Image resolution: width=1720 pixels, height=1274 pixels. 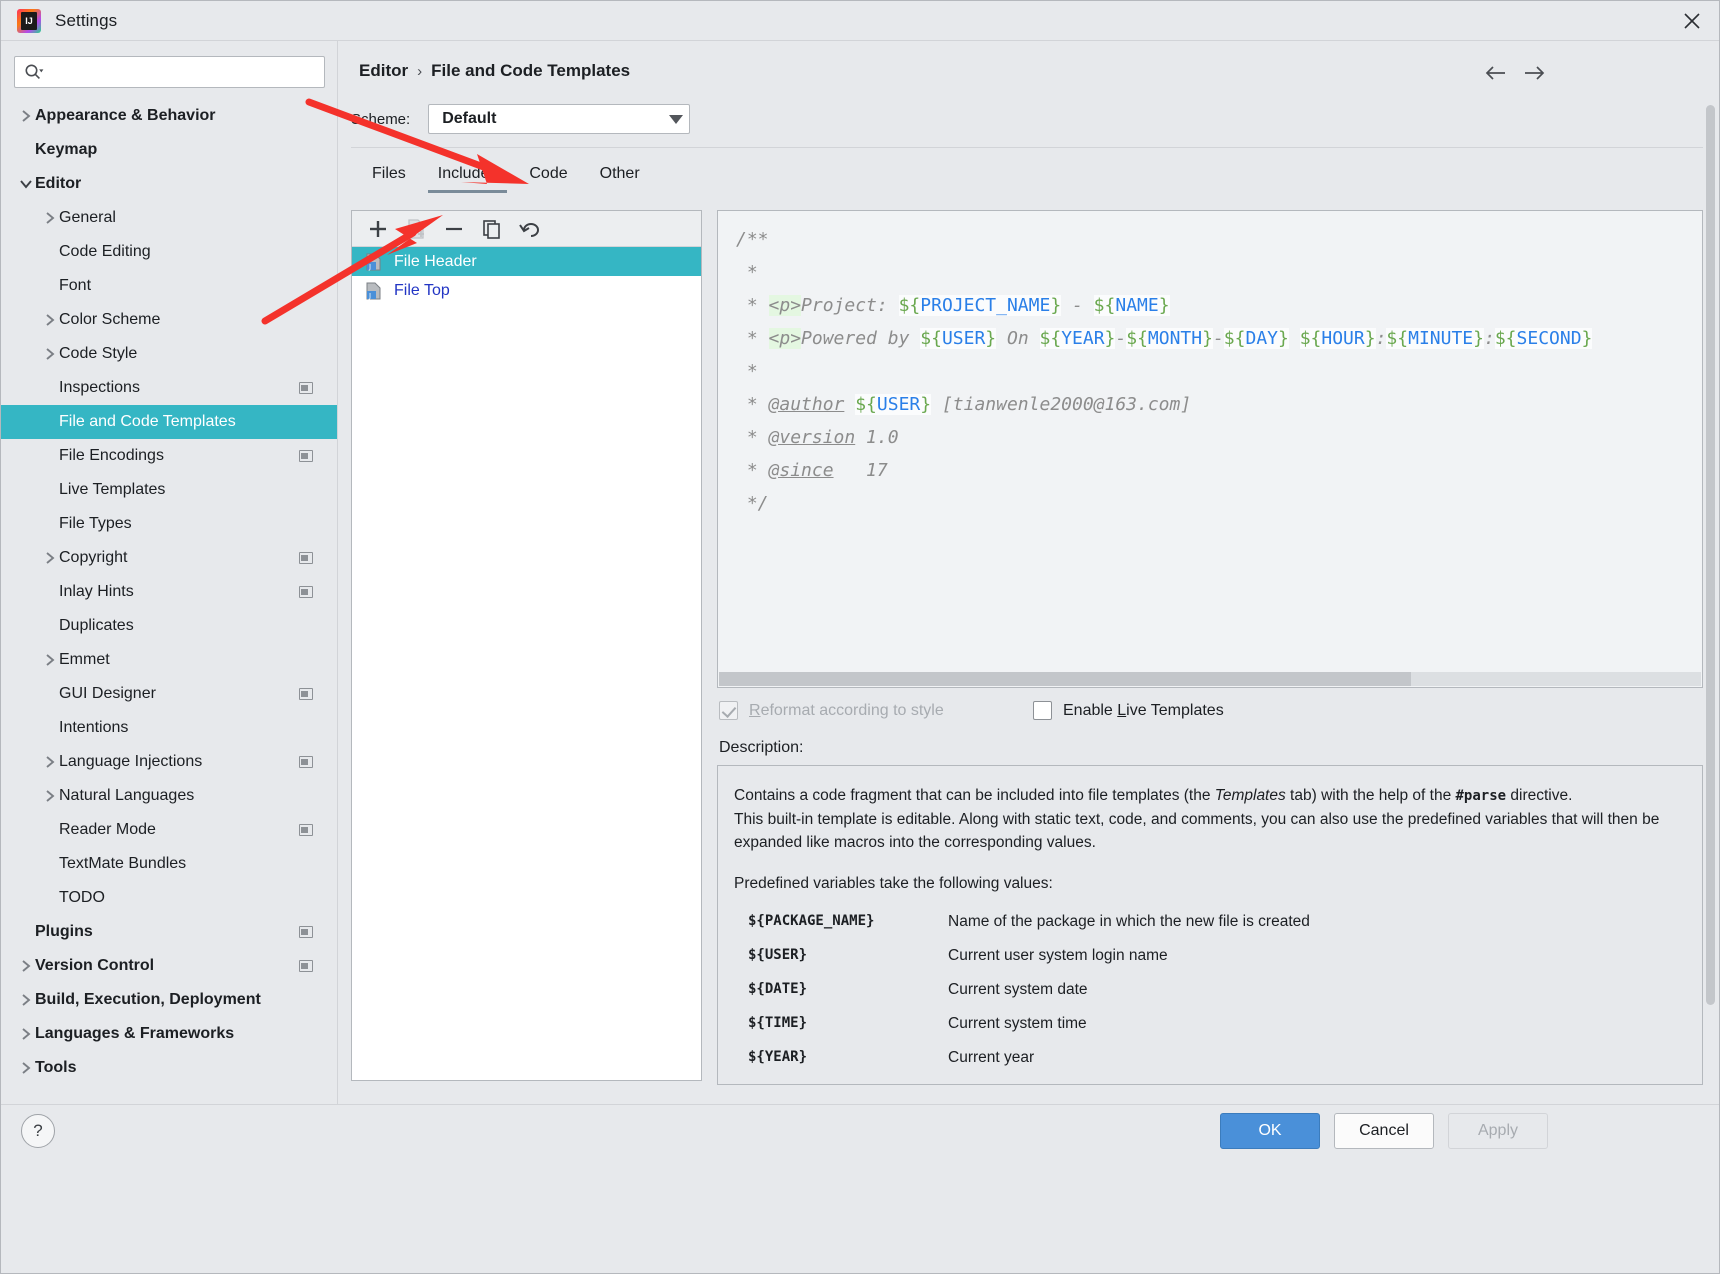 What do you see at coordinates (169, 524) in the screenshot?
I see `sidebar-item-file-types: File Types` at bounding box center [169, 524].